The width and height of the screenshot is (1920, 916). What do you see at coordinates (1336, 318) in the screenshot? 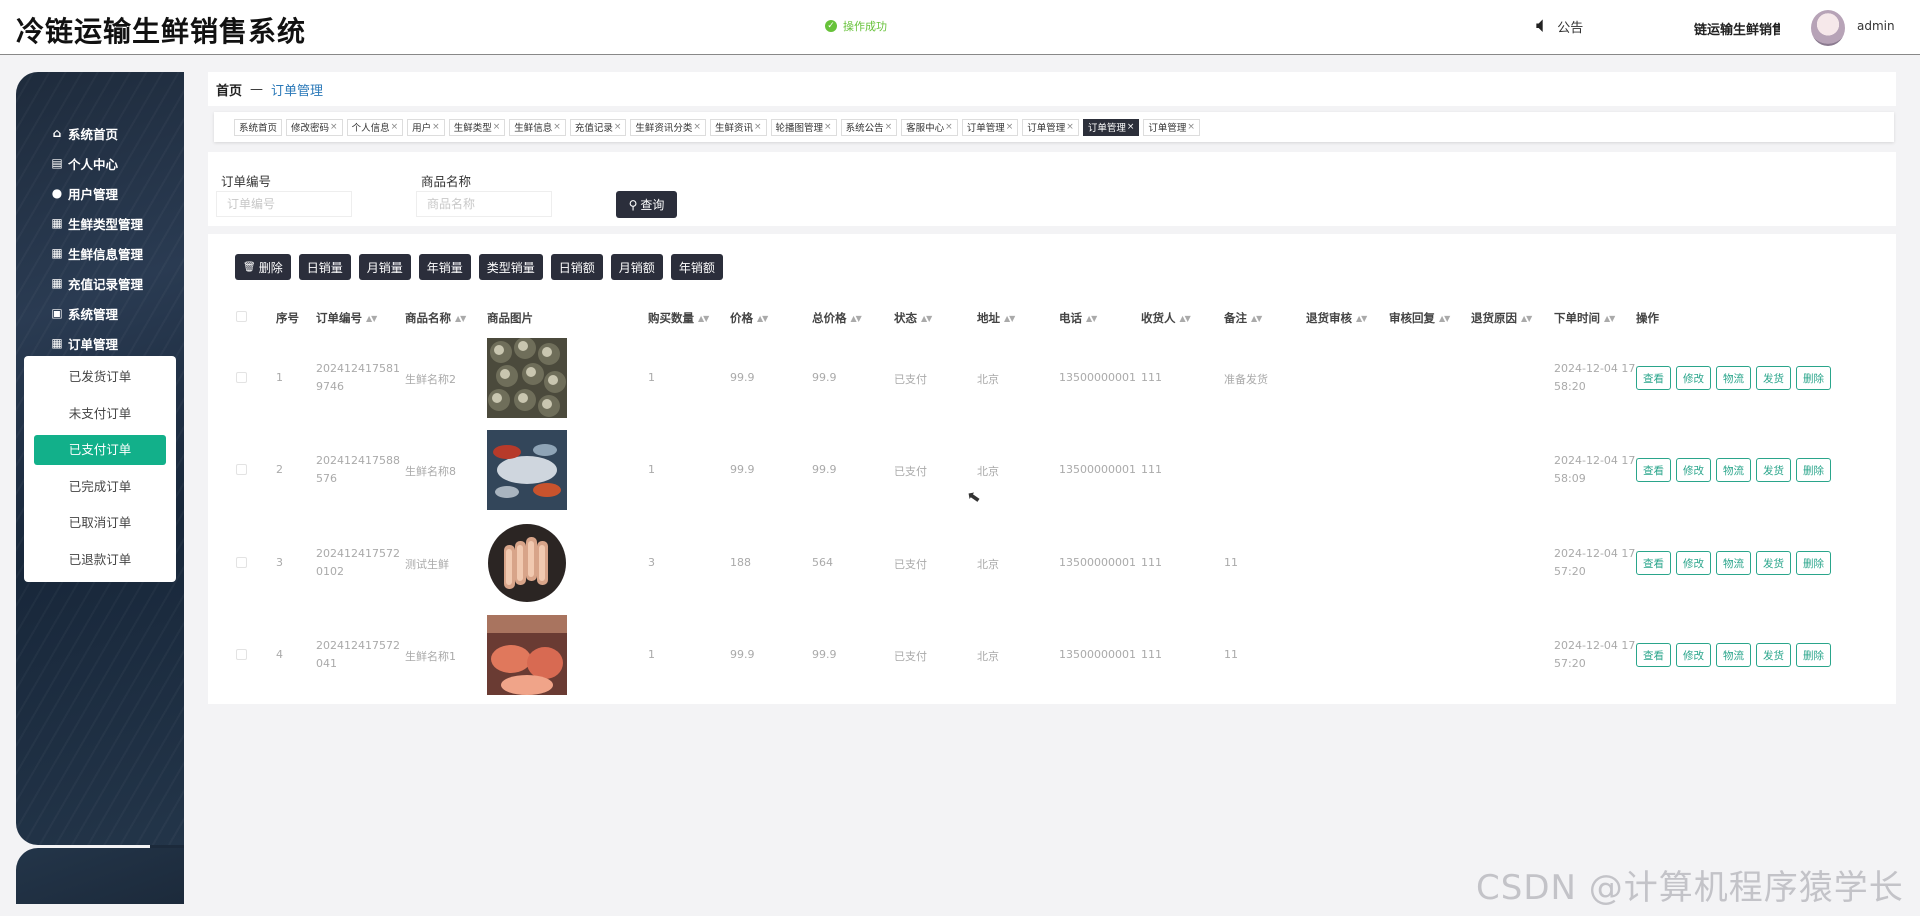
I see `column-header-refund_review: 退货审核 ▲▼` at bounding box center [1336, 318].